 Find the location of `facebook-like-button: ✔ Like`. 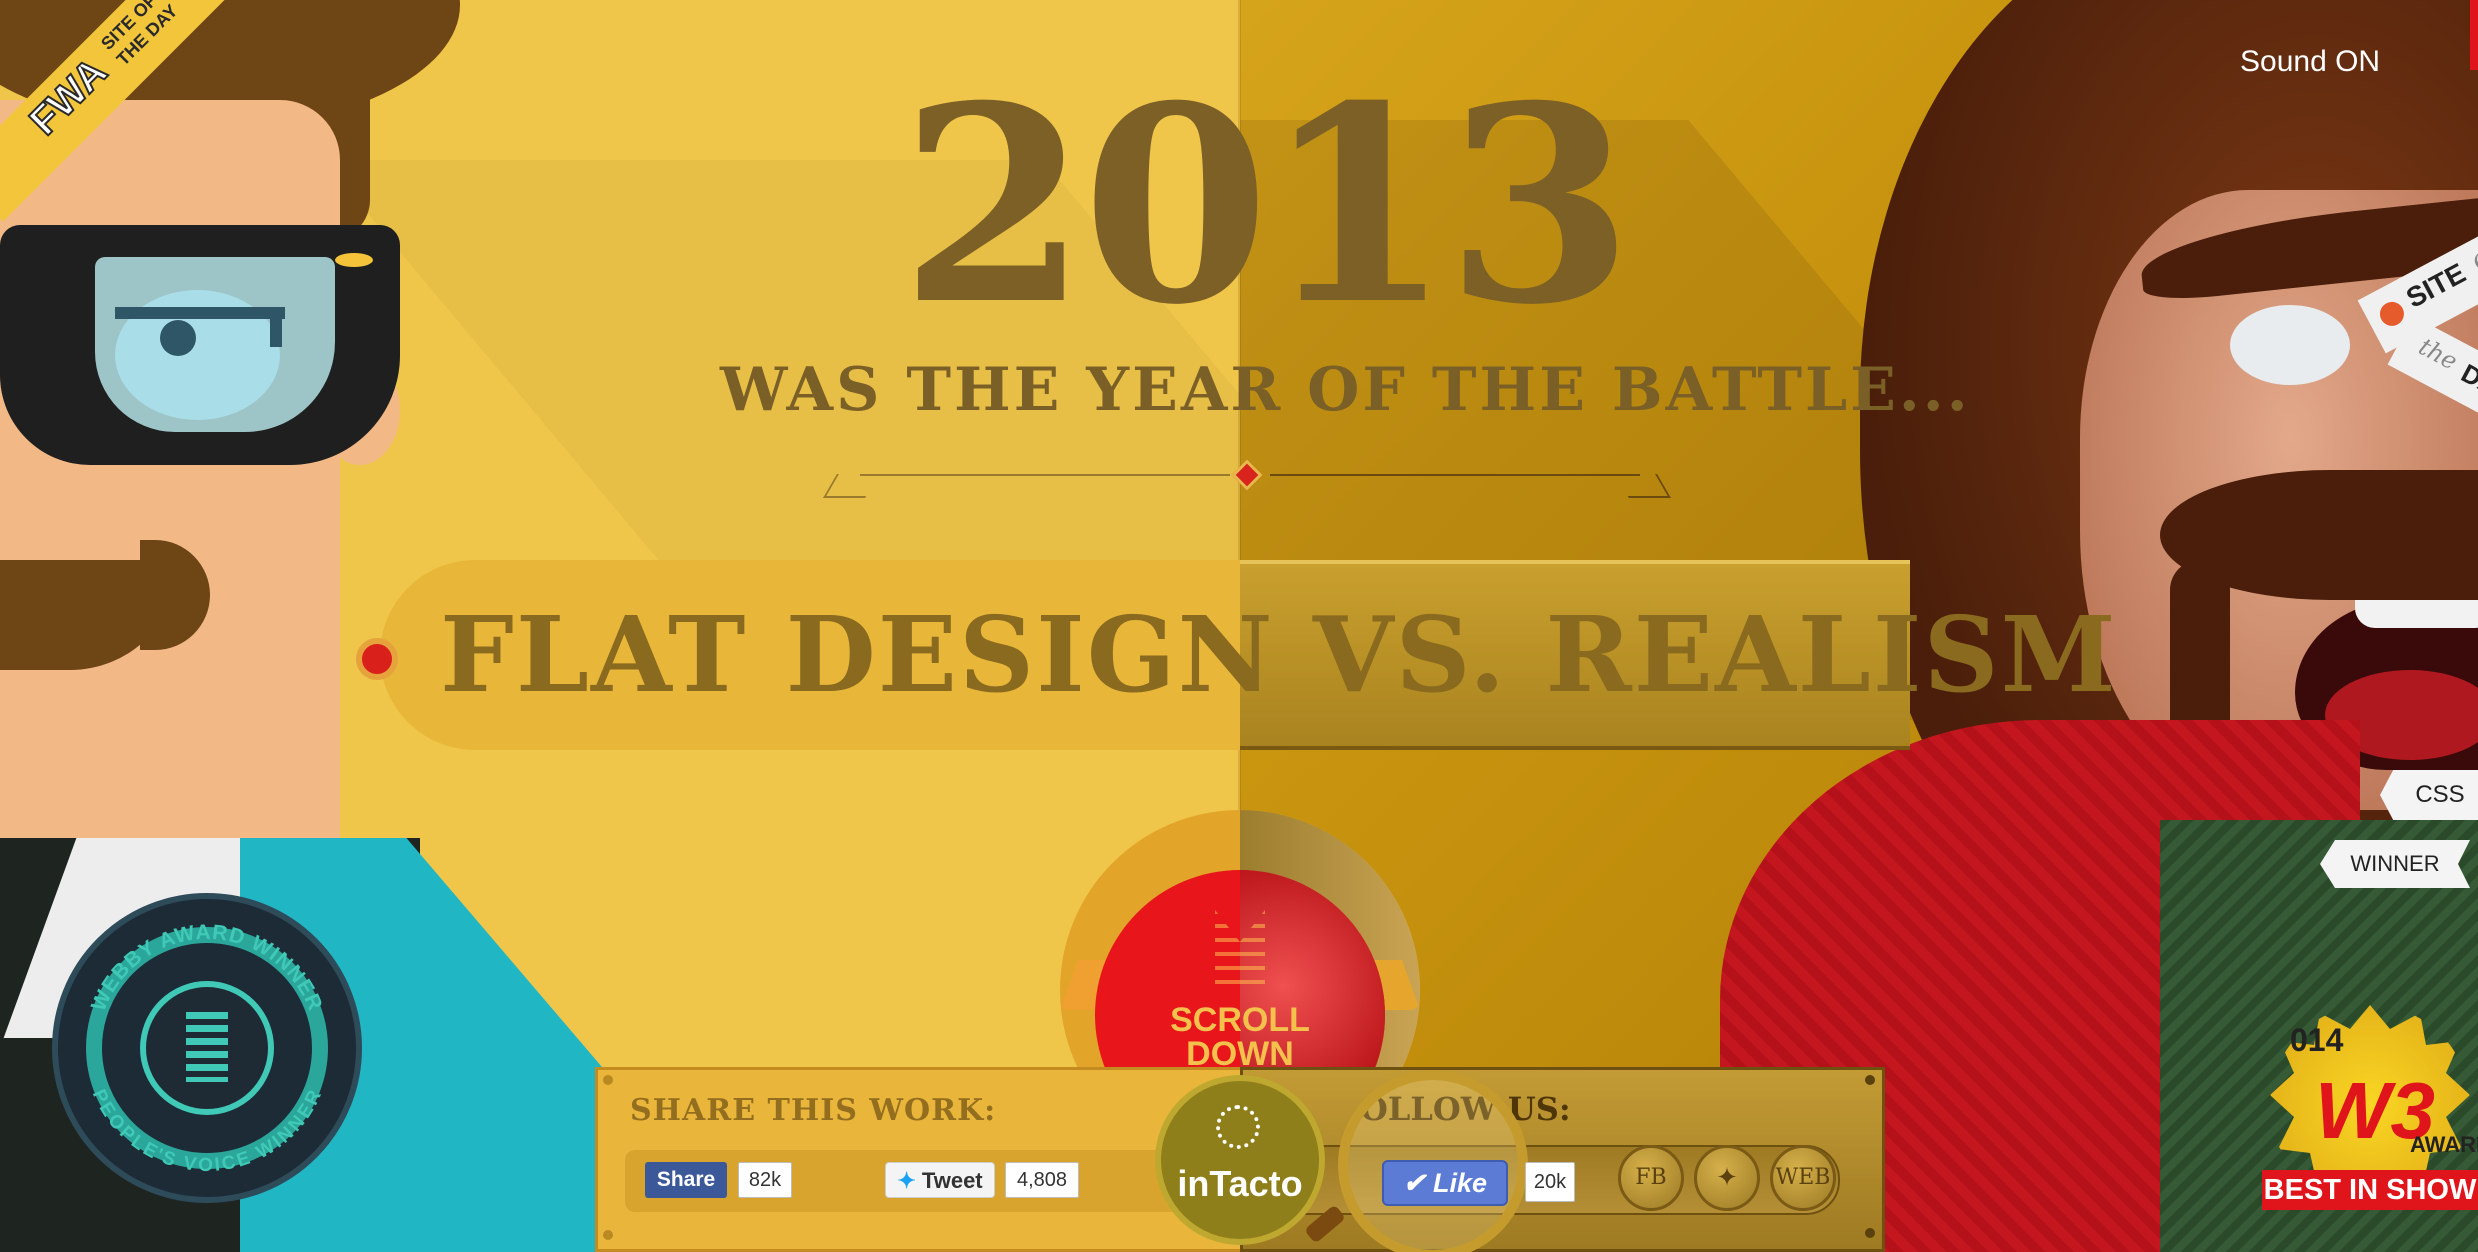

facebook-like-button: ✔ Like is located at coordinates (1445, 1183).